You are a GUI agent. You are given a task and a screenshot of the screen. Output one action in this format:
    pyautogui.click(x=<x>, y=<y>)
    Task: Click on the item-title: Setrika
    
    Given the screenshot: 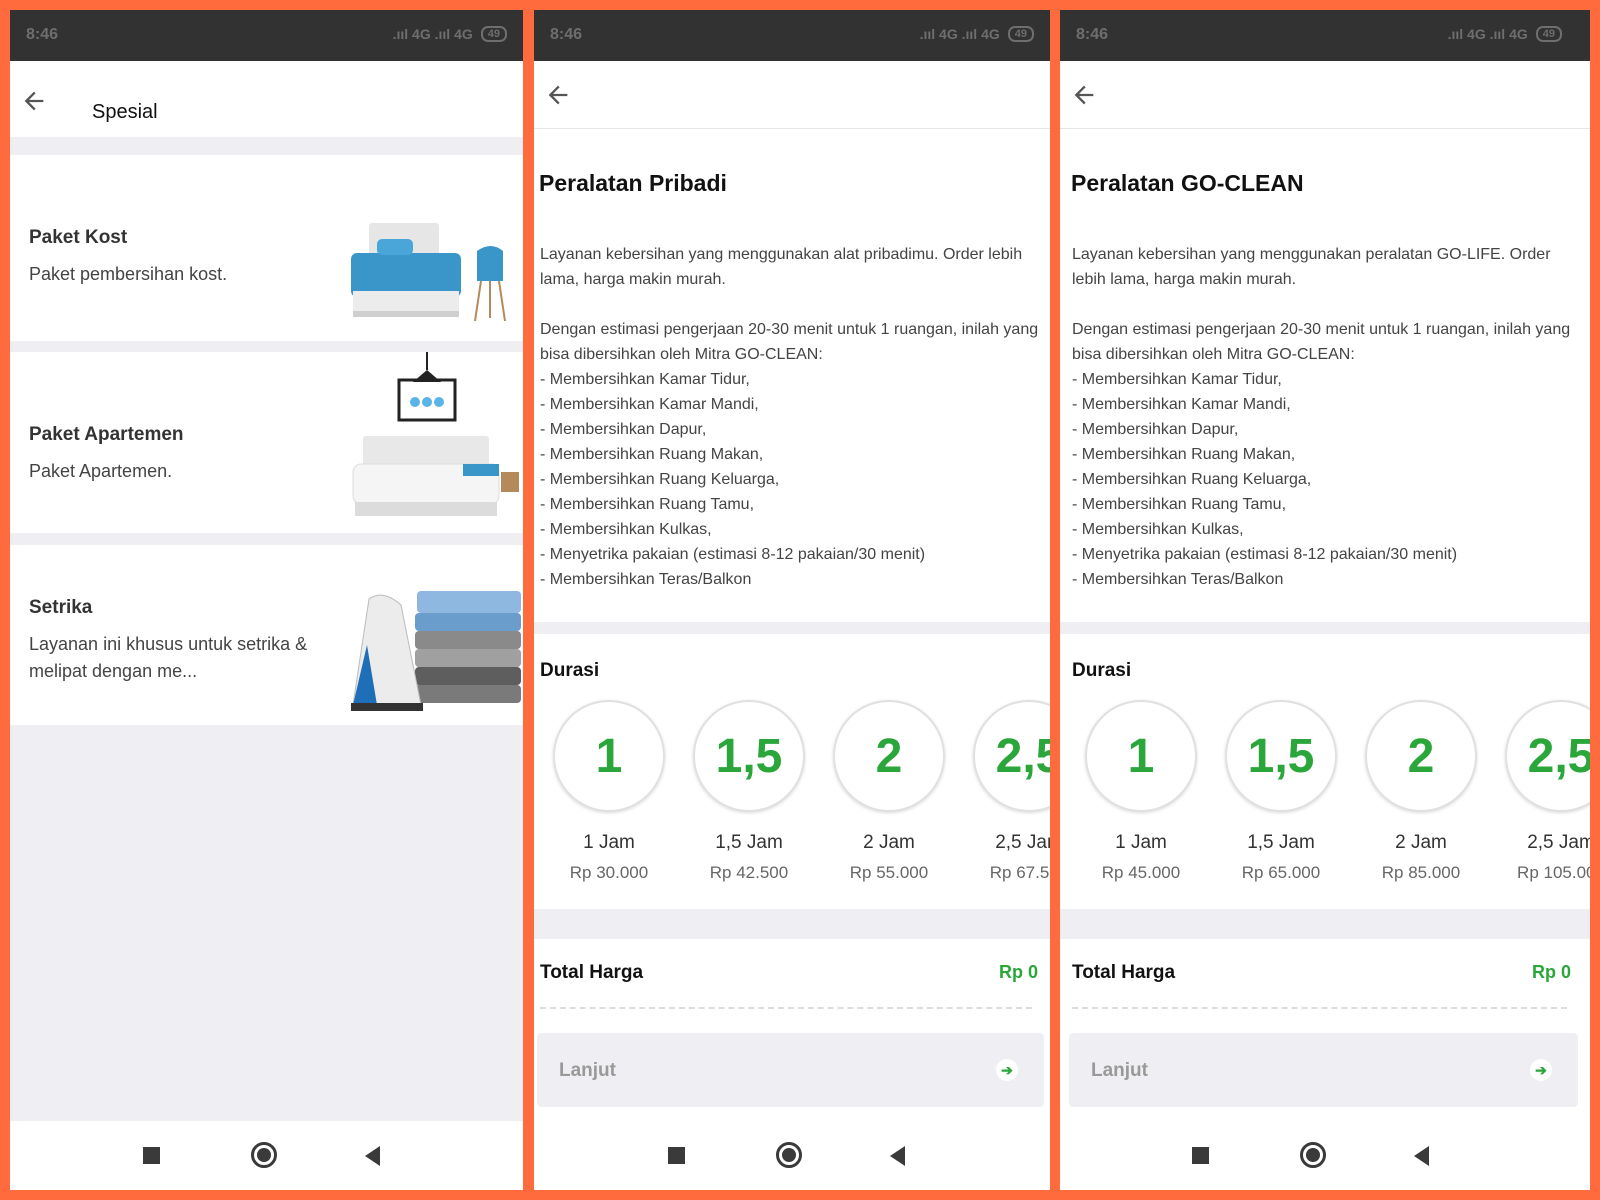 What is the action you would take?
    pyautogui.click(x=61, y=607)
    